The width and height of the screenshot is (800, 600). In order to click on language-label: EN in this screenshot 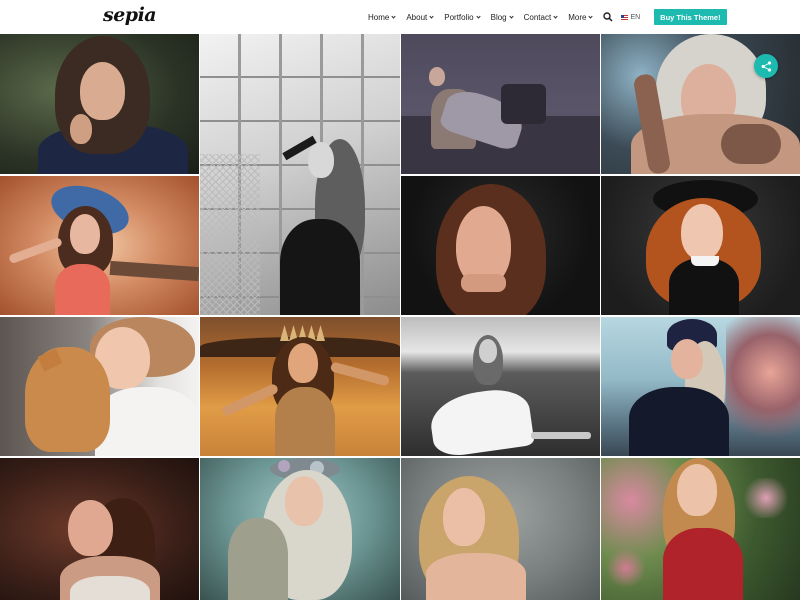, I will do `click(635, 17)`.